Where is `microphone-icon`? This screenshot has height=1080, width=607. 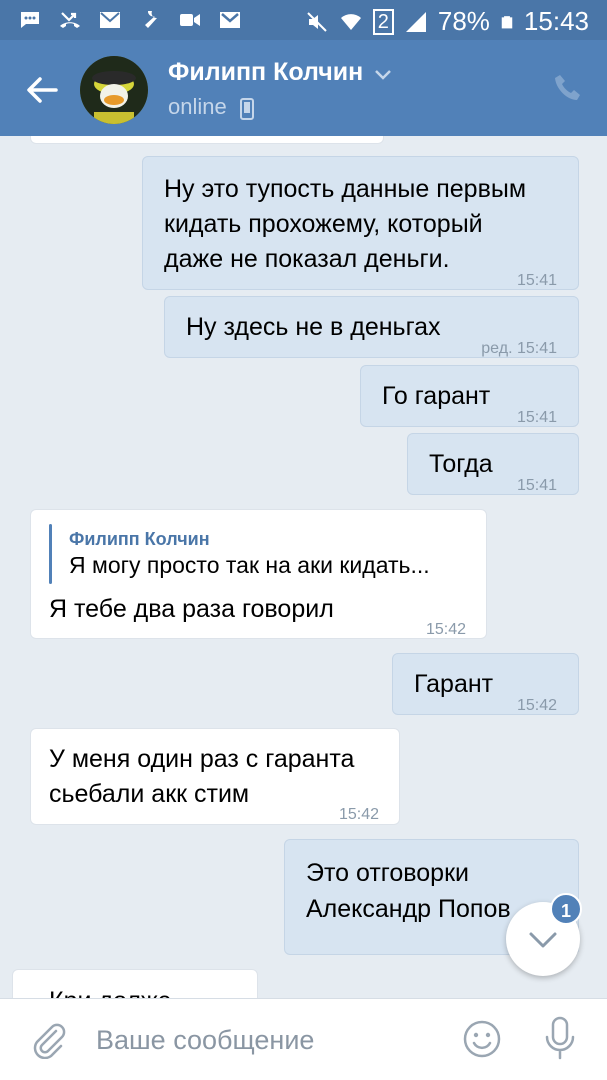 microphone-icon is located at coordinates (560, 1038).